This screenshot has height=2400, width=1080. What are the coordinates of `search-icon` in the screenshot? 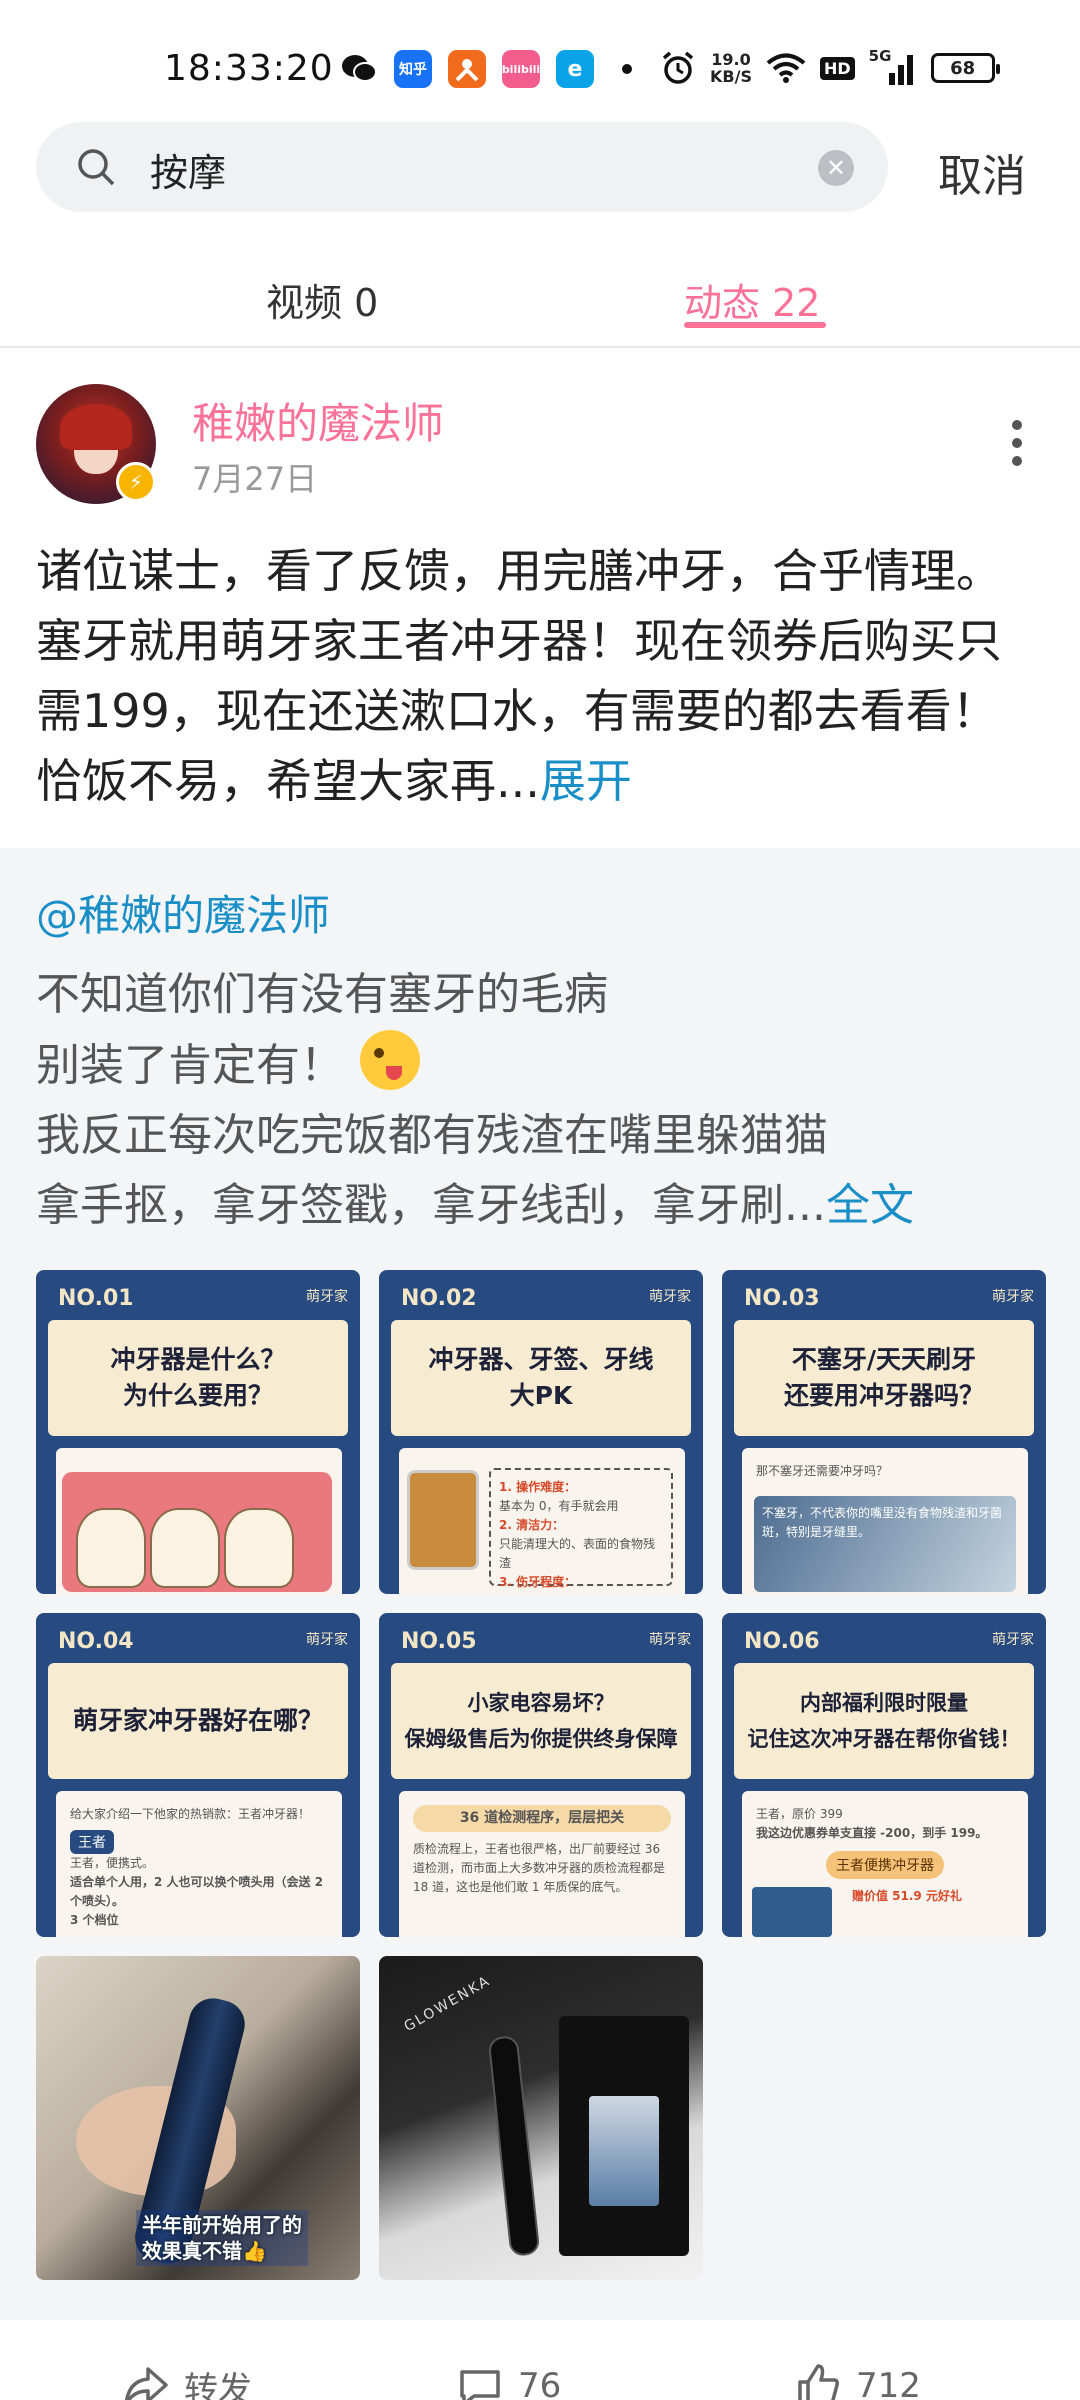 It's located at (96, 167).